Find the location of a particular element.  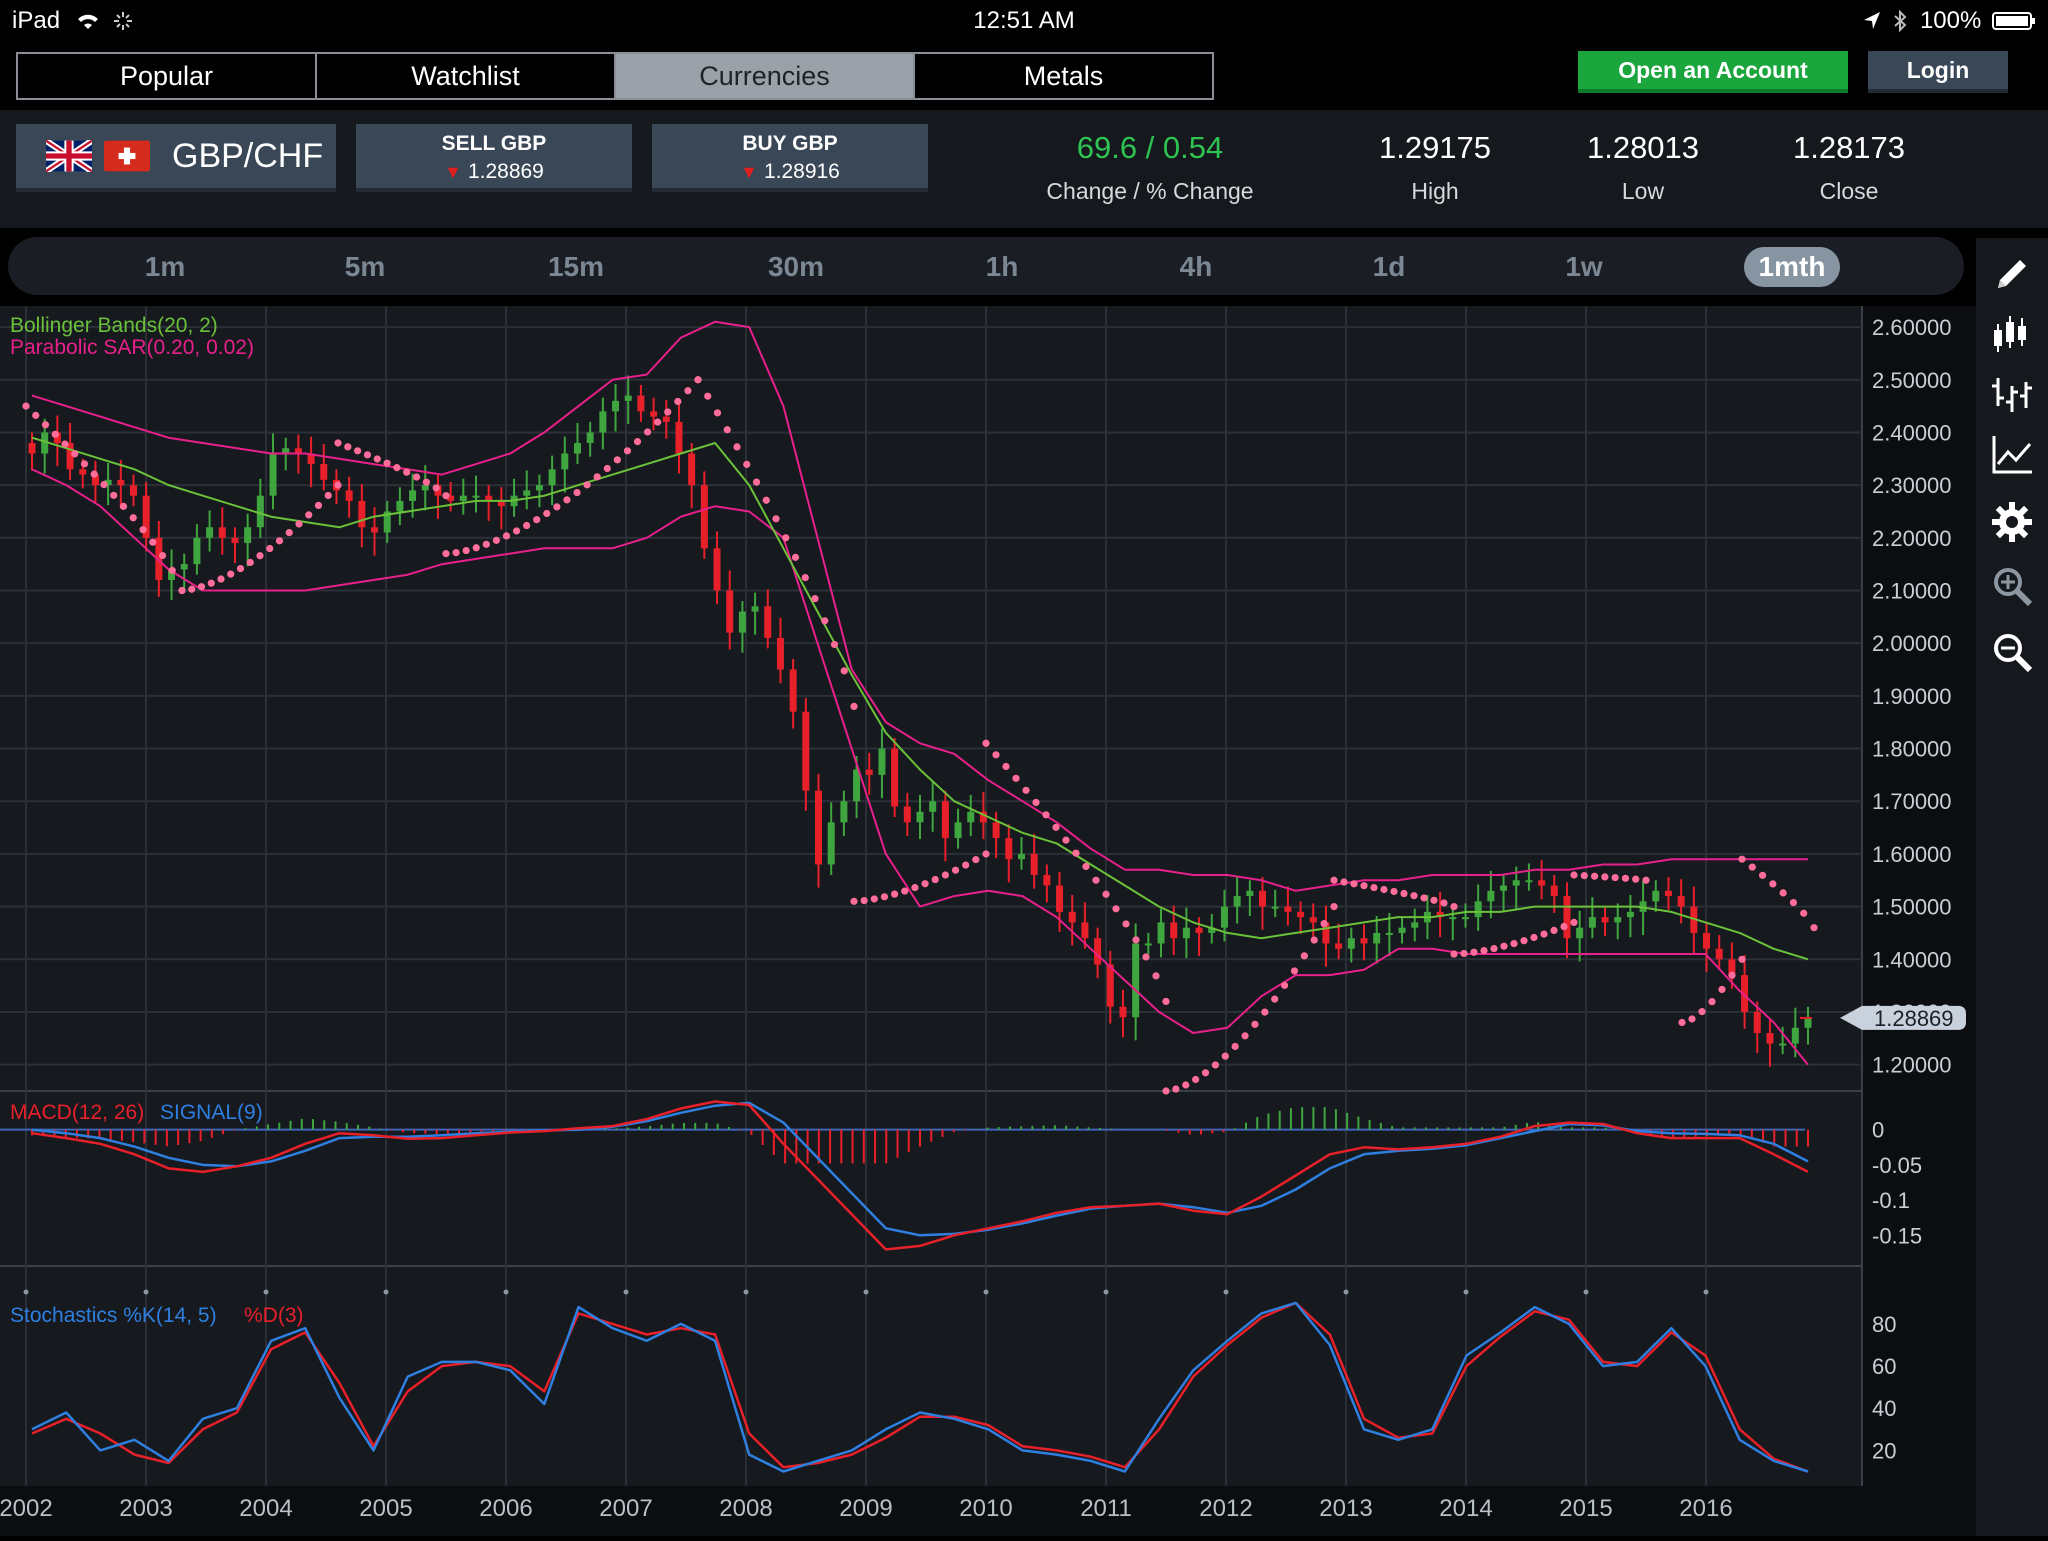

line-chart-icon is located at coordinates (2012, 454).